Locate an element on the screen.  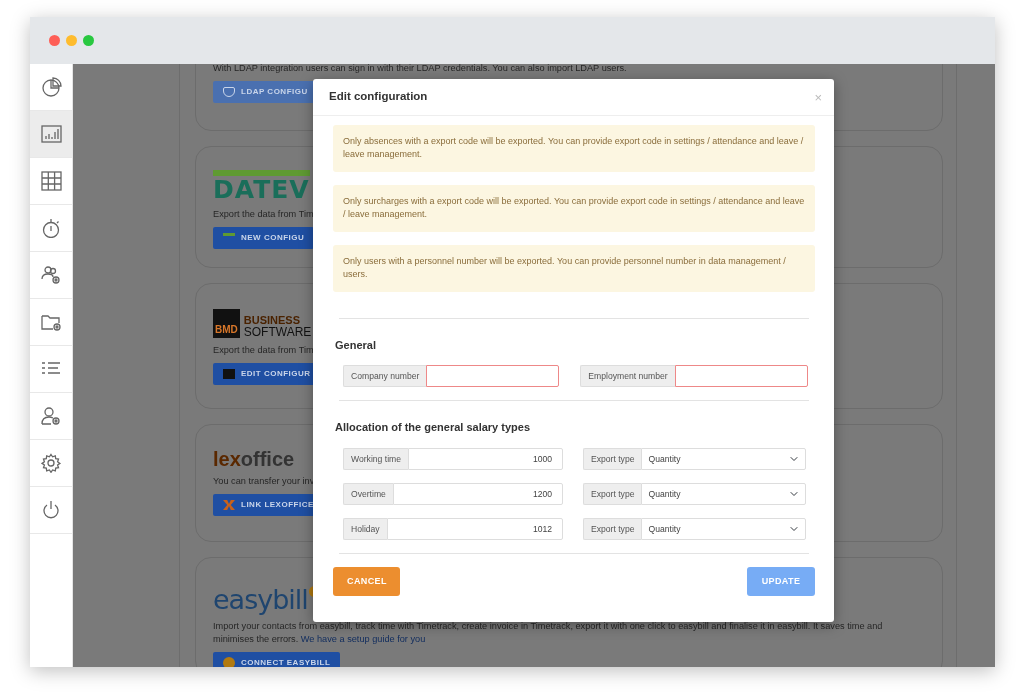
lexoffice-logo: lexoffice is located at coordinates (254, 459).